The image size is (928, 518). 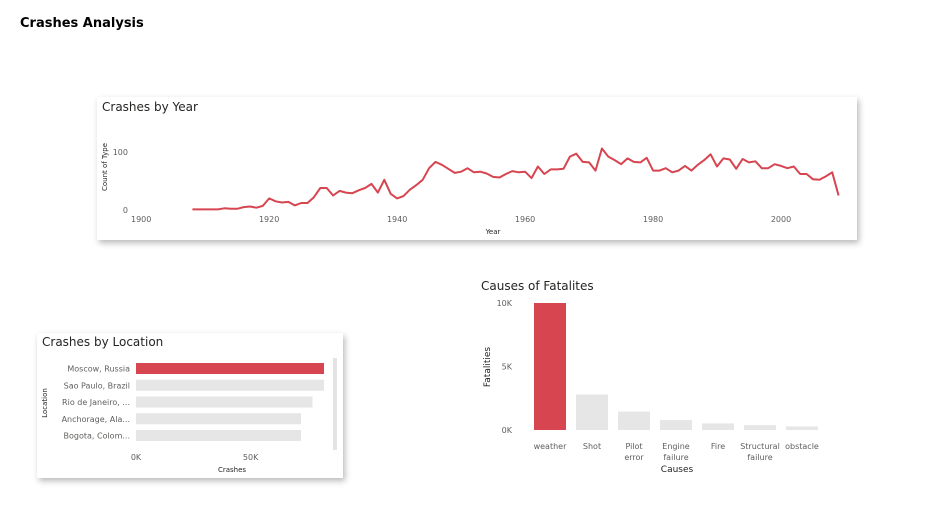 What do you see at coordinates (98, 369) in the screenshot?
I see `category-label: Moscow, Russia` at bounding box center [98, 369].